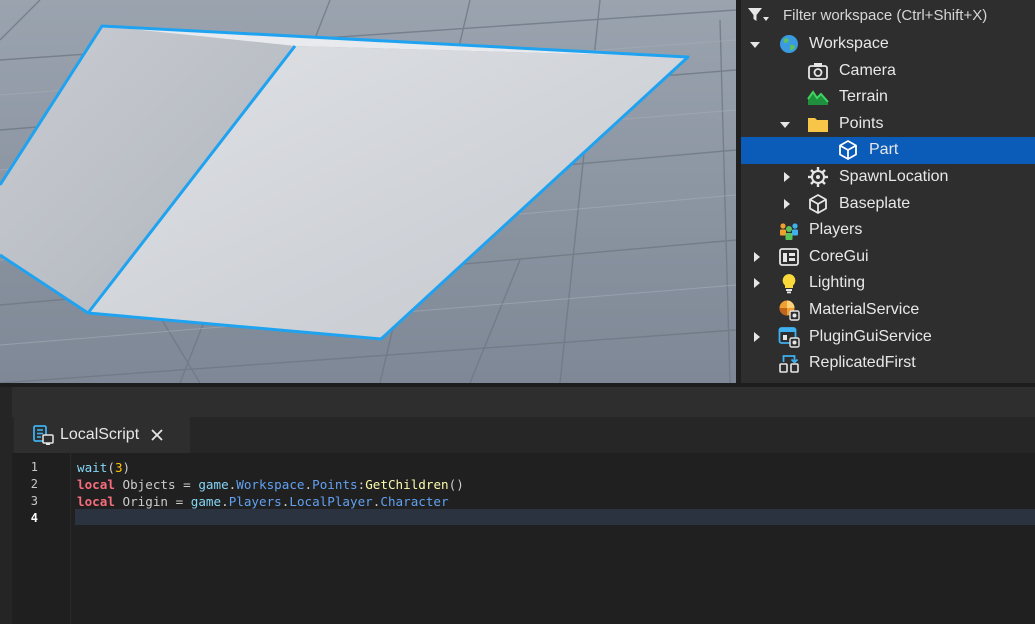 The width and height of the screenshot is (1035, 624). I want to click on tree-item-camera: Camera, so click(888, 71).